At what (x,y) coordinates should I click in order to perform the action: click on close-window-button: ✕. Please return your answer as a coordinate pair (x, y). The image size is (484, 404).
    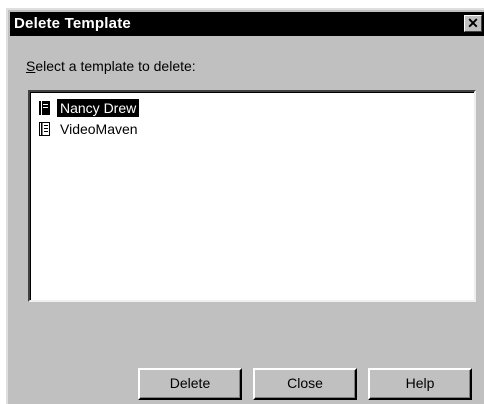
    Looking at the image, I should click on (473, 23).